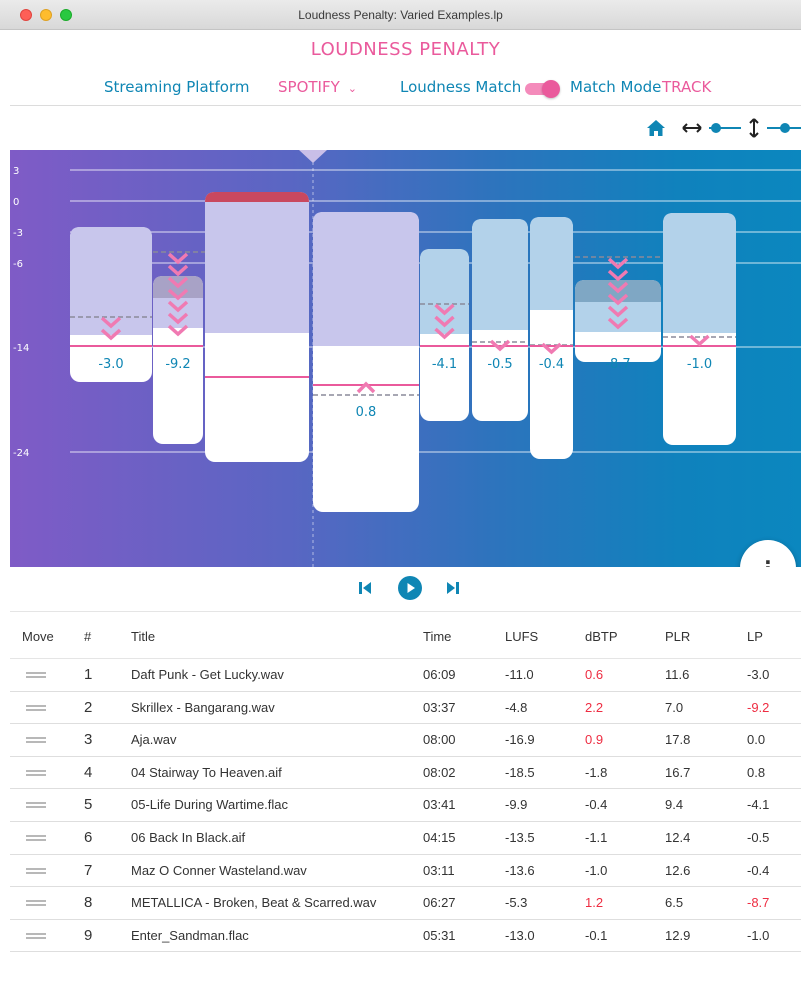 Image resolution: width=801 pixels, height=1007 pixels. I want to click on track-plr: 12.9, so click(678, 935).